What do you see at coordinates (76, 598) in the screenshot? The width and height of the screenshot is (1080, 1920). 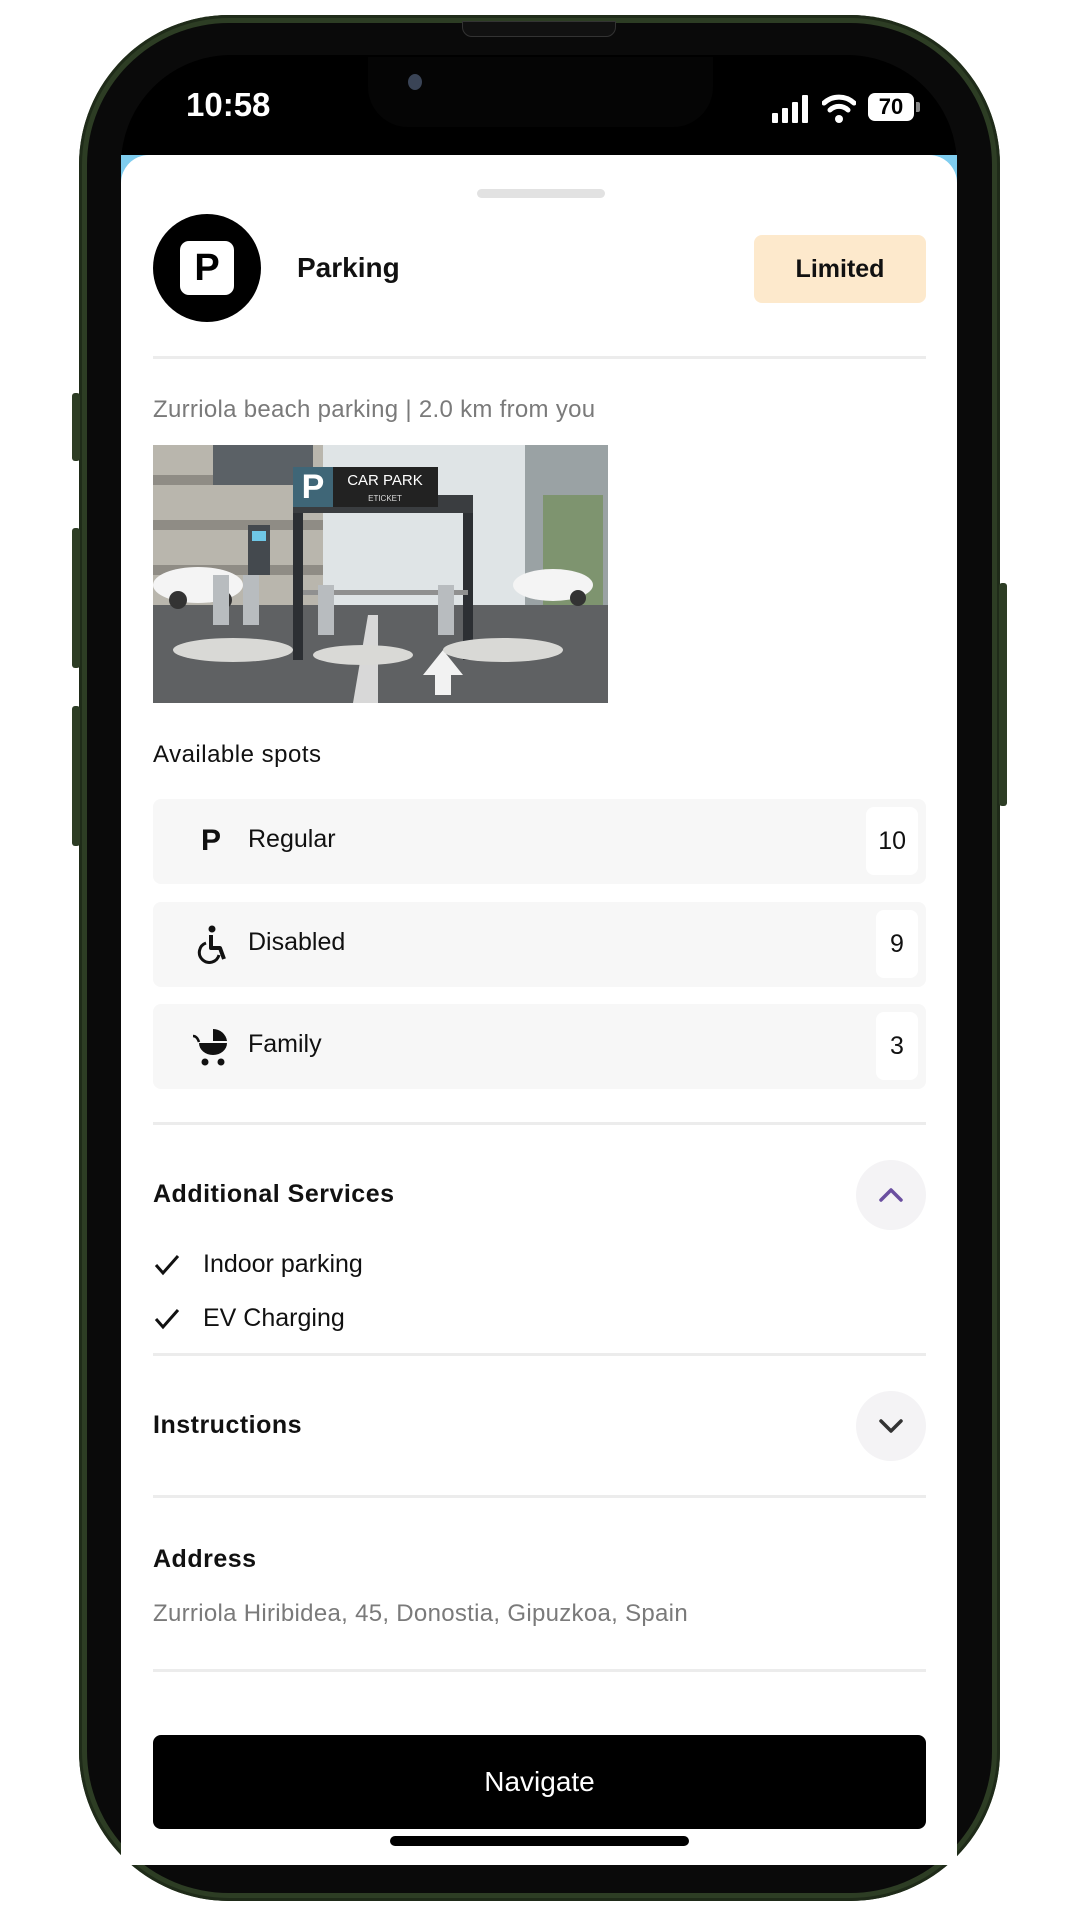 I see `volume-up-button` at bounding box center [76, 598].